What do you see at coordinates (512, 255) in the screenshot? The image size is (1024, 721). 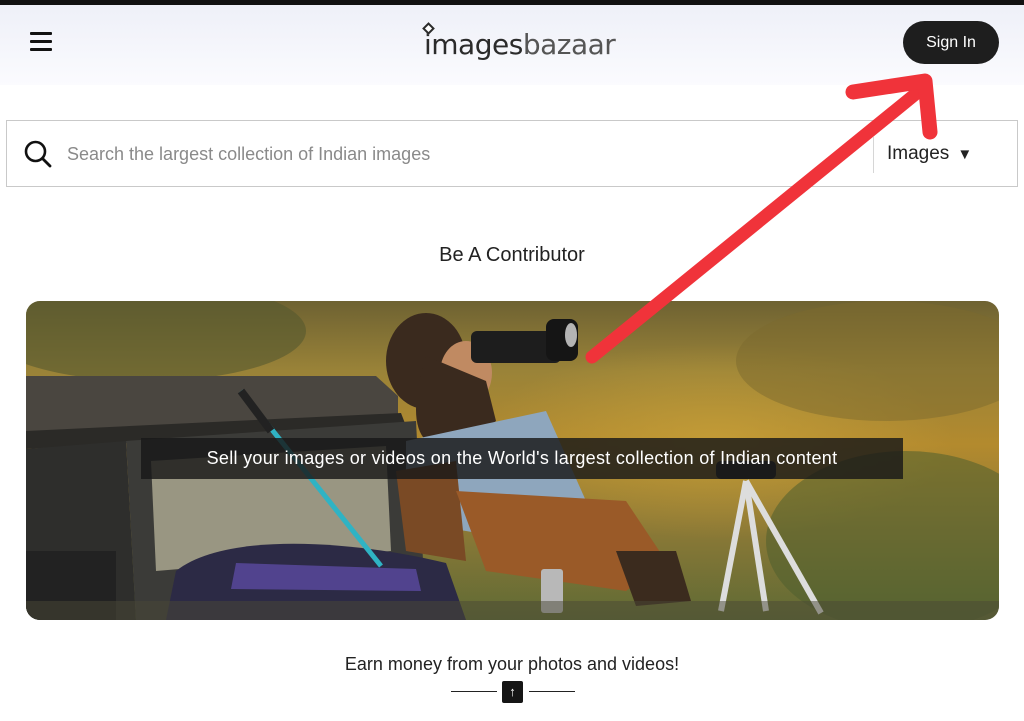 I see `contributor-heading: Be A Contributor` at bounding box center [512, 255].